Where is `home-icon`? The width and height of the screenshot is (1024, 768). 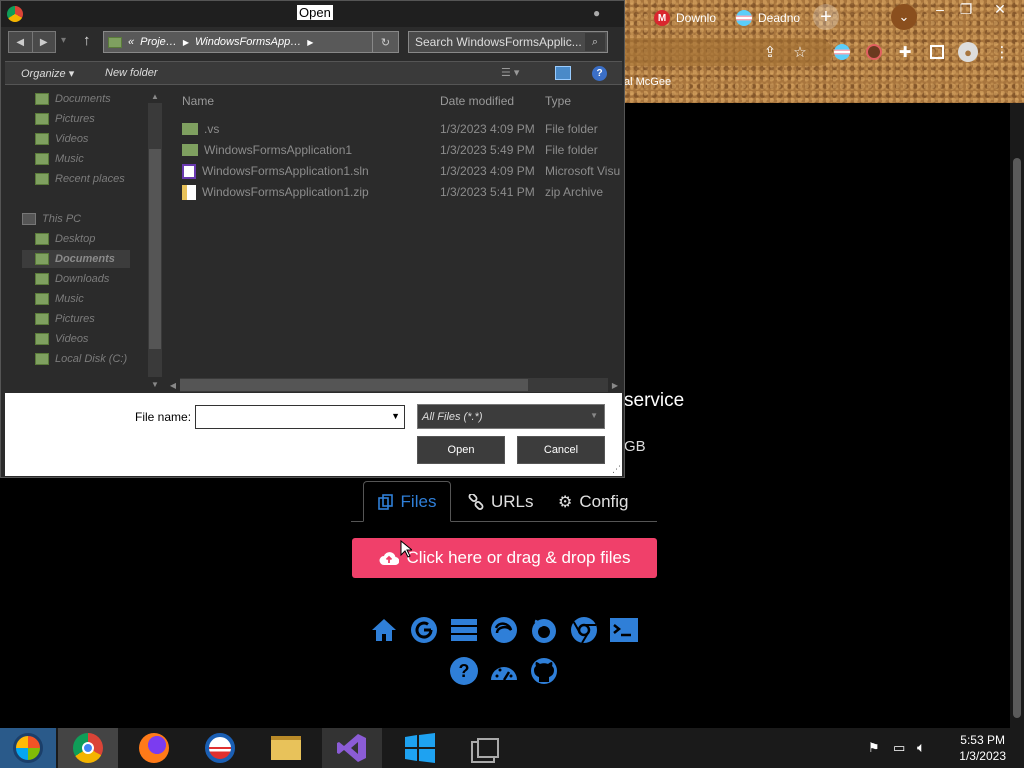
home-icon is located at coordinates (384, 630).